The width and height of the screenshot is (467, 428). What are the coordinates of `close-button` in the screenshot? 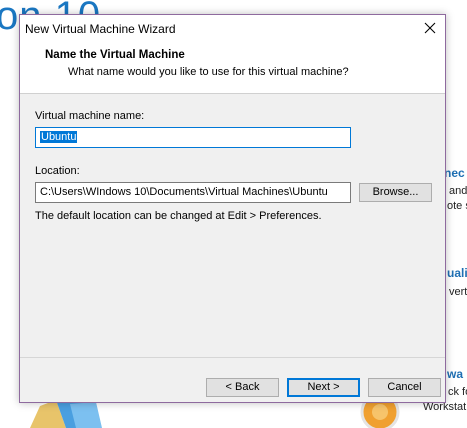 It's located at (430, 28).